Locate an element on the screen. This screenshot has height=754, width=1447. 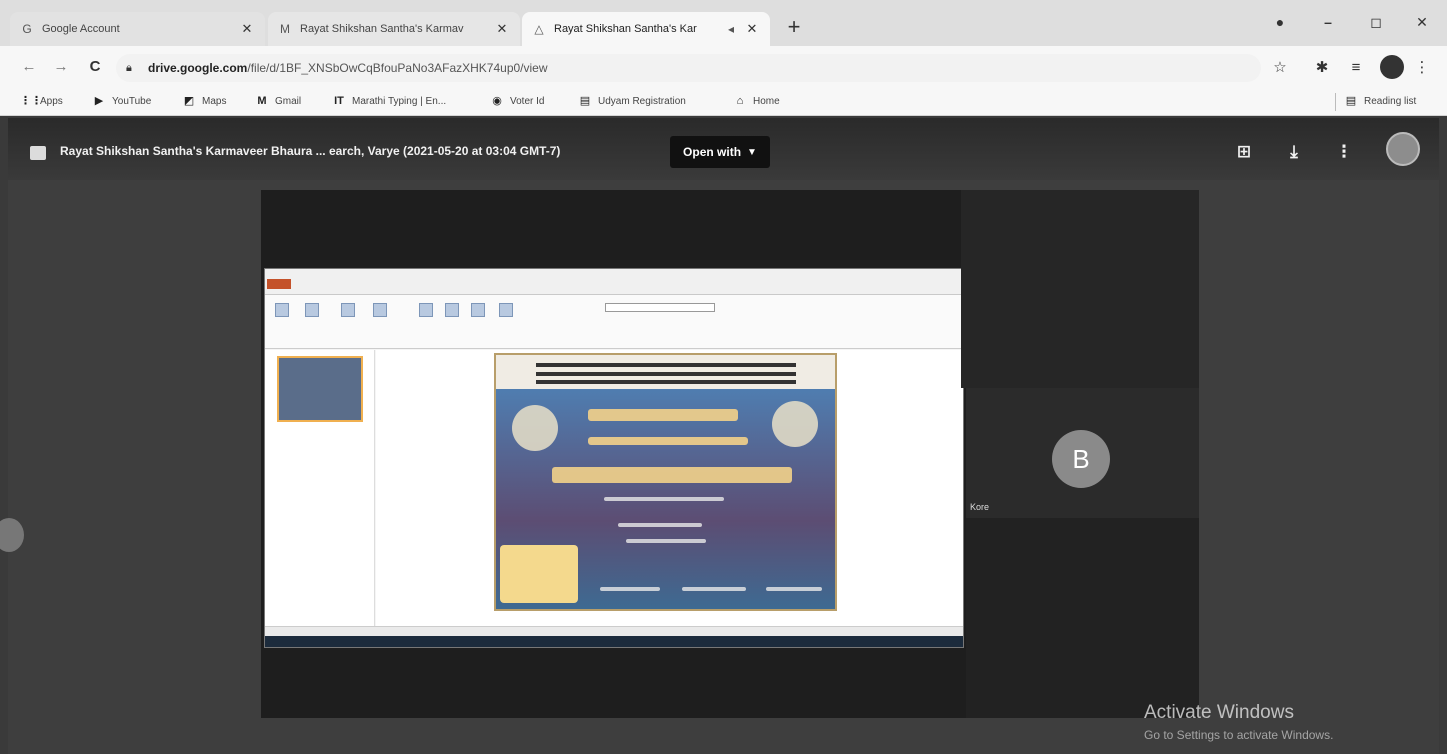
slide-header-image is located at coordinates (665, 372).